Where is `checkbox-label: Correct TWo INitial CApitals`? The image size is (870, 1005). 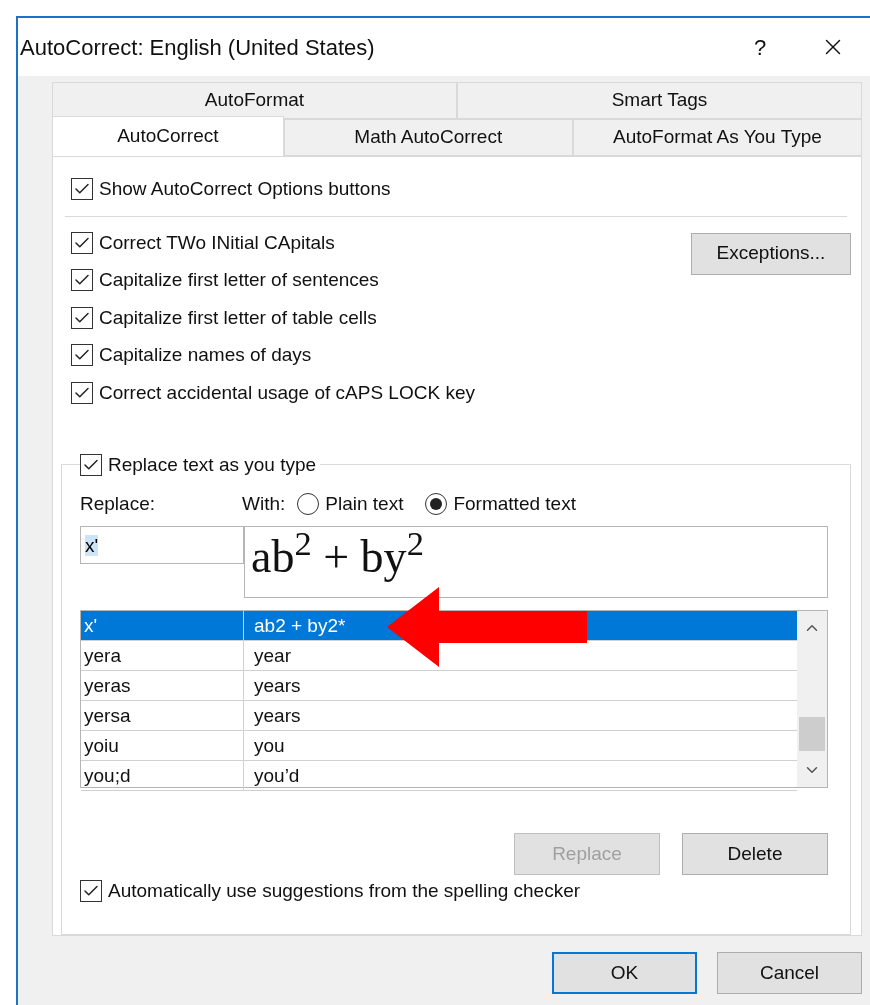 checkbox-label: Correct TWo INitial CApitals is located at coordinates (217, 242).